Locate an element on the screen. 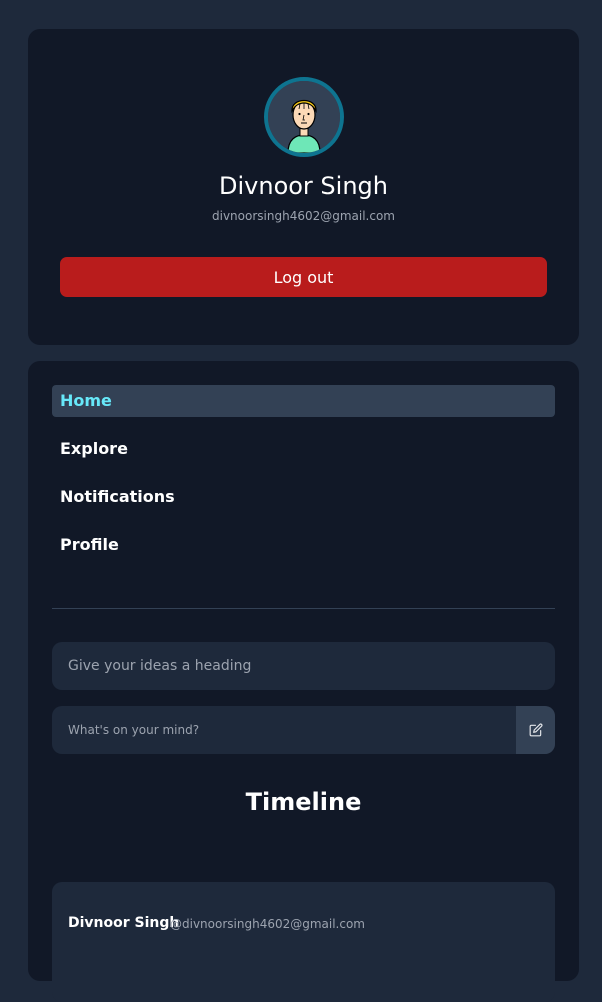  edit-icon is located at coordinates (535, 730).